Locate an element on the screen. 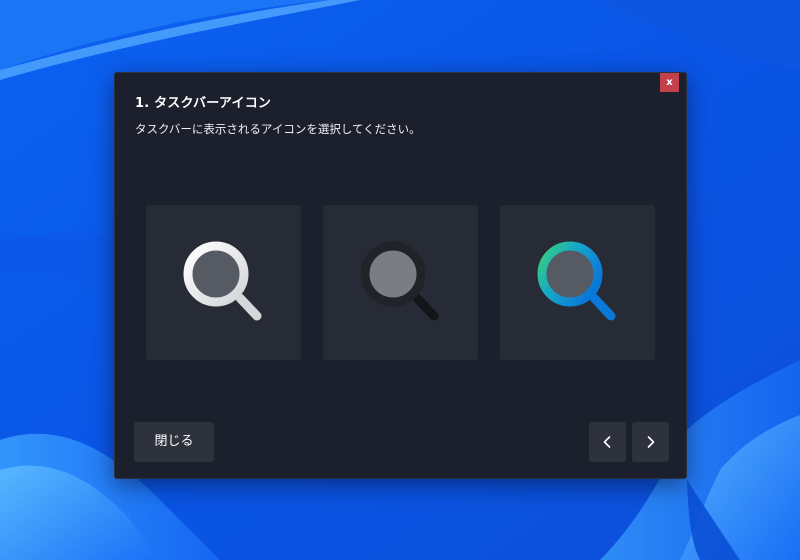 The height and width of the screenshot is (560, 800). chevron-left-icon is located at coordinates (607, 442).